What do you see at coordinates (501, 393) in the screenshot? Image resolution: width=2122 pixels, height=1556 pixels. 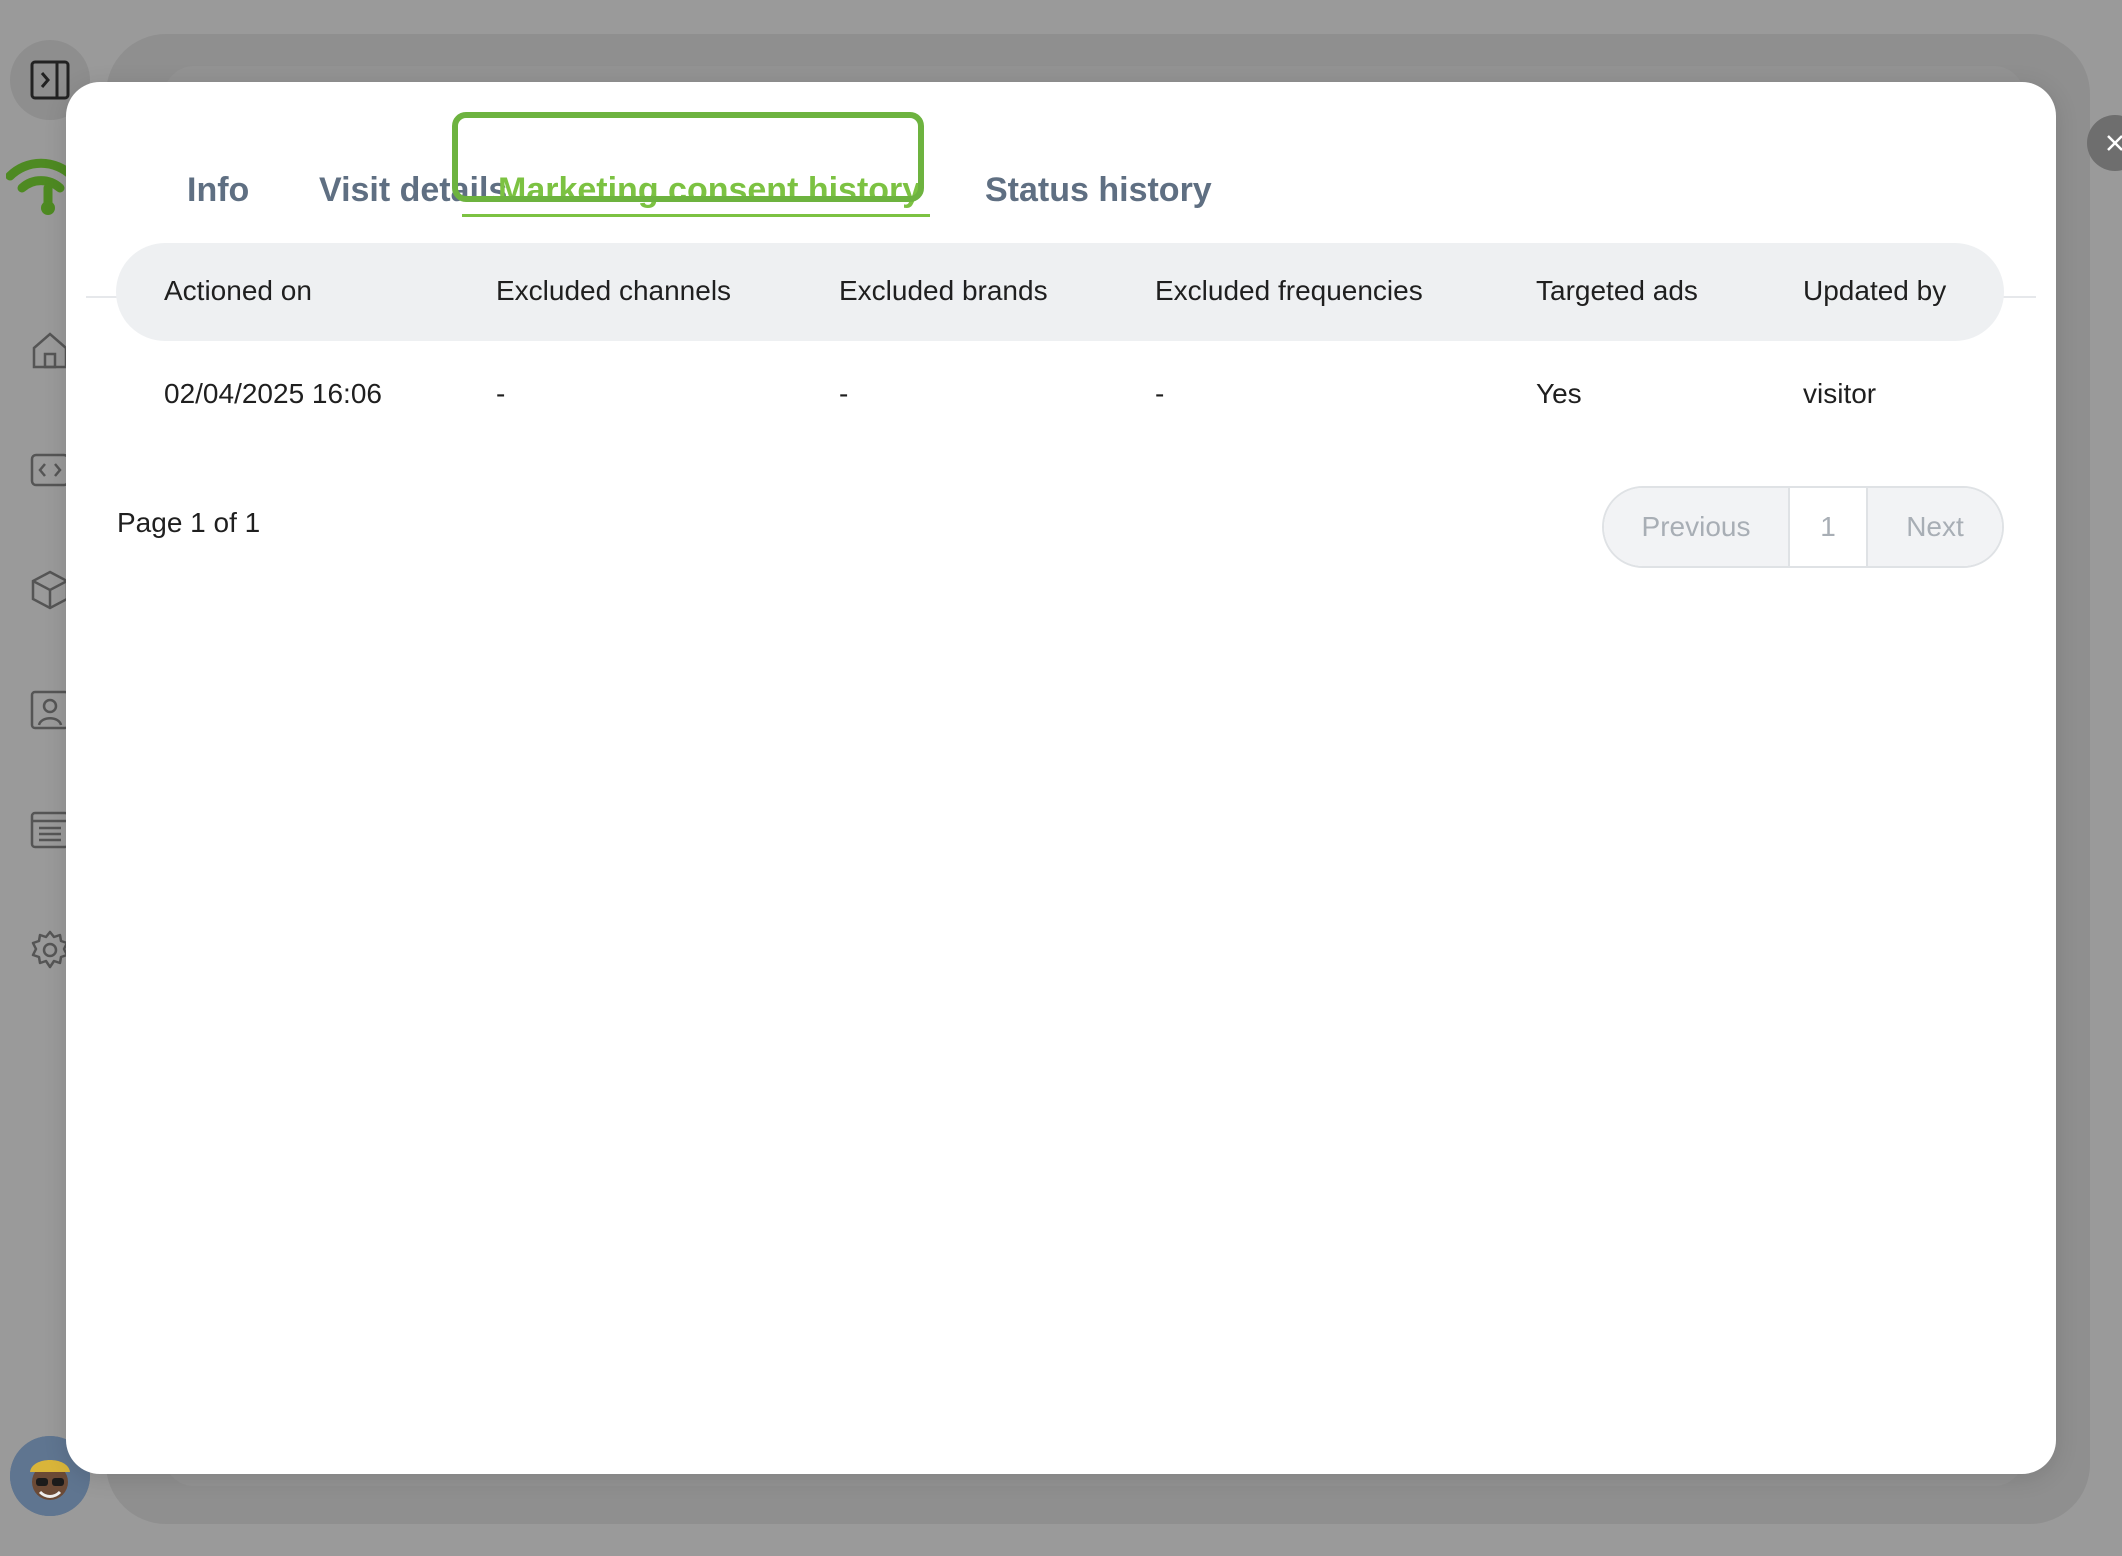 I see `cell-excluded-channels: -` at bounding box center [501, 393].